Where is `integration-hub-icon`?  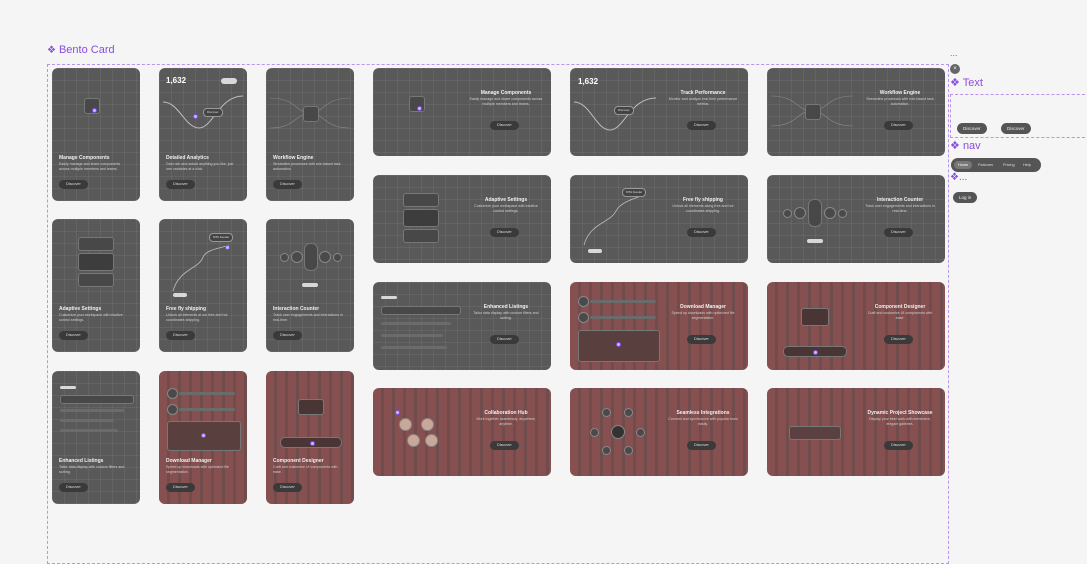
integration-hub-icon is located at coordinates (618, 432).